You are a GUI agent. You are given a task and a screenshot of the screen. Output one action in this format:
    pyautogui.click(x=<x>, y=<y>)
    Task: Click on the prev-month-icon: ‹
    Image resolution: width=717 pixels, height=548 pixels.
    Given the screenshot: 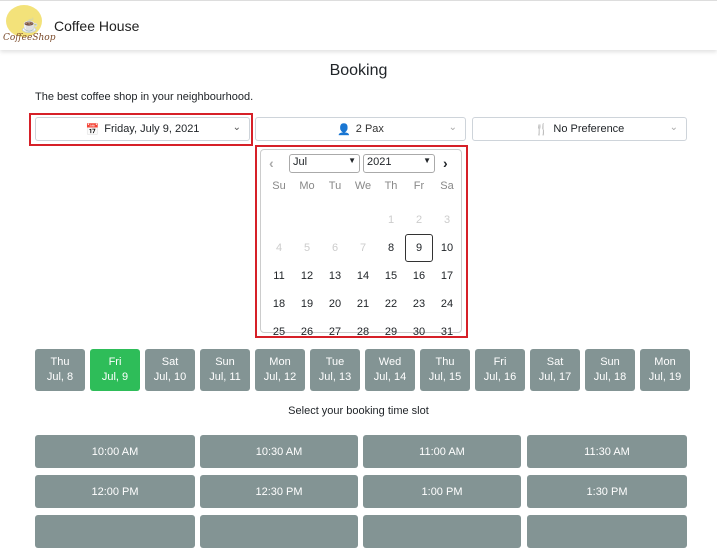 What is the action you would take?
    pyautogui.click(x=271, y=163)
    